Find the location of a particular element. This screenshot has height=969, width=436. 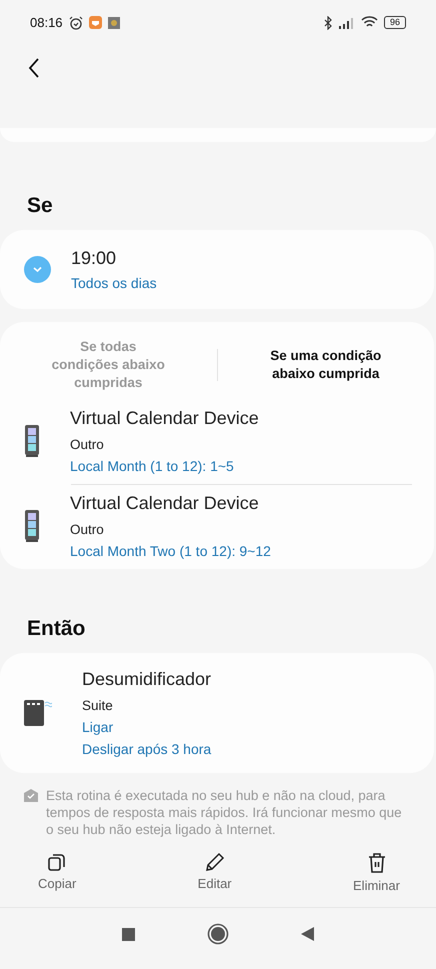

dehumidifier-icon is located at coordinates (38, 713).